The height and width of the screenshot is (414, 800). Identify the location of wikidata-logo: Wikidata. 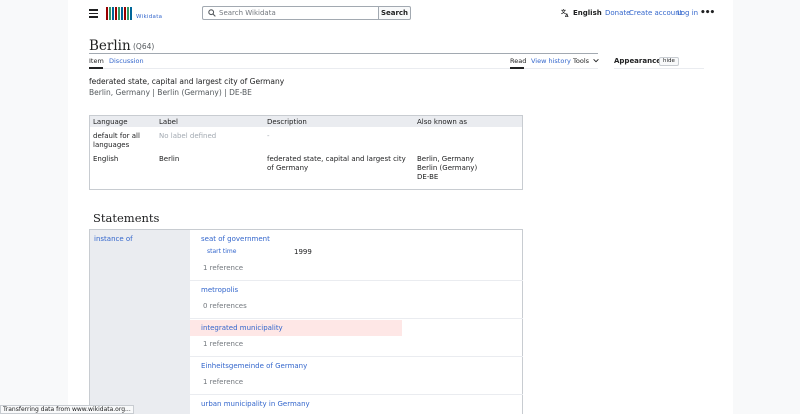
(134, 13).